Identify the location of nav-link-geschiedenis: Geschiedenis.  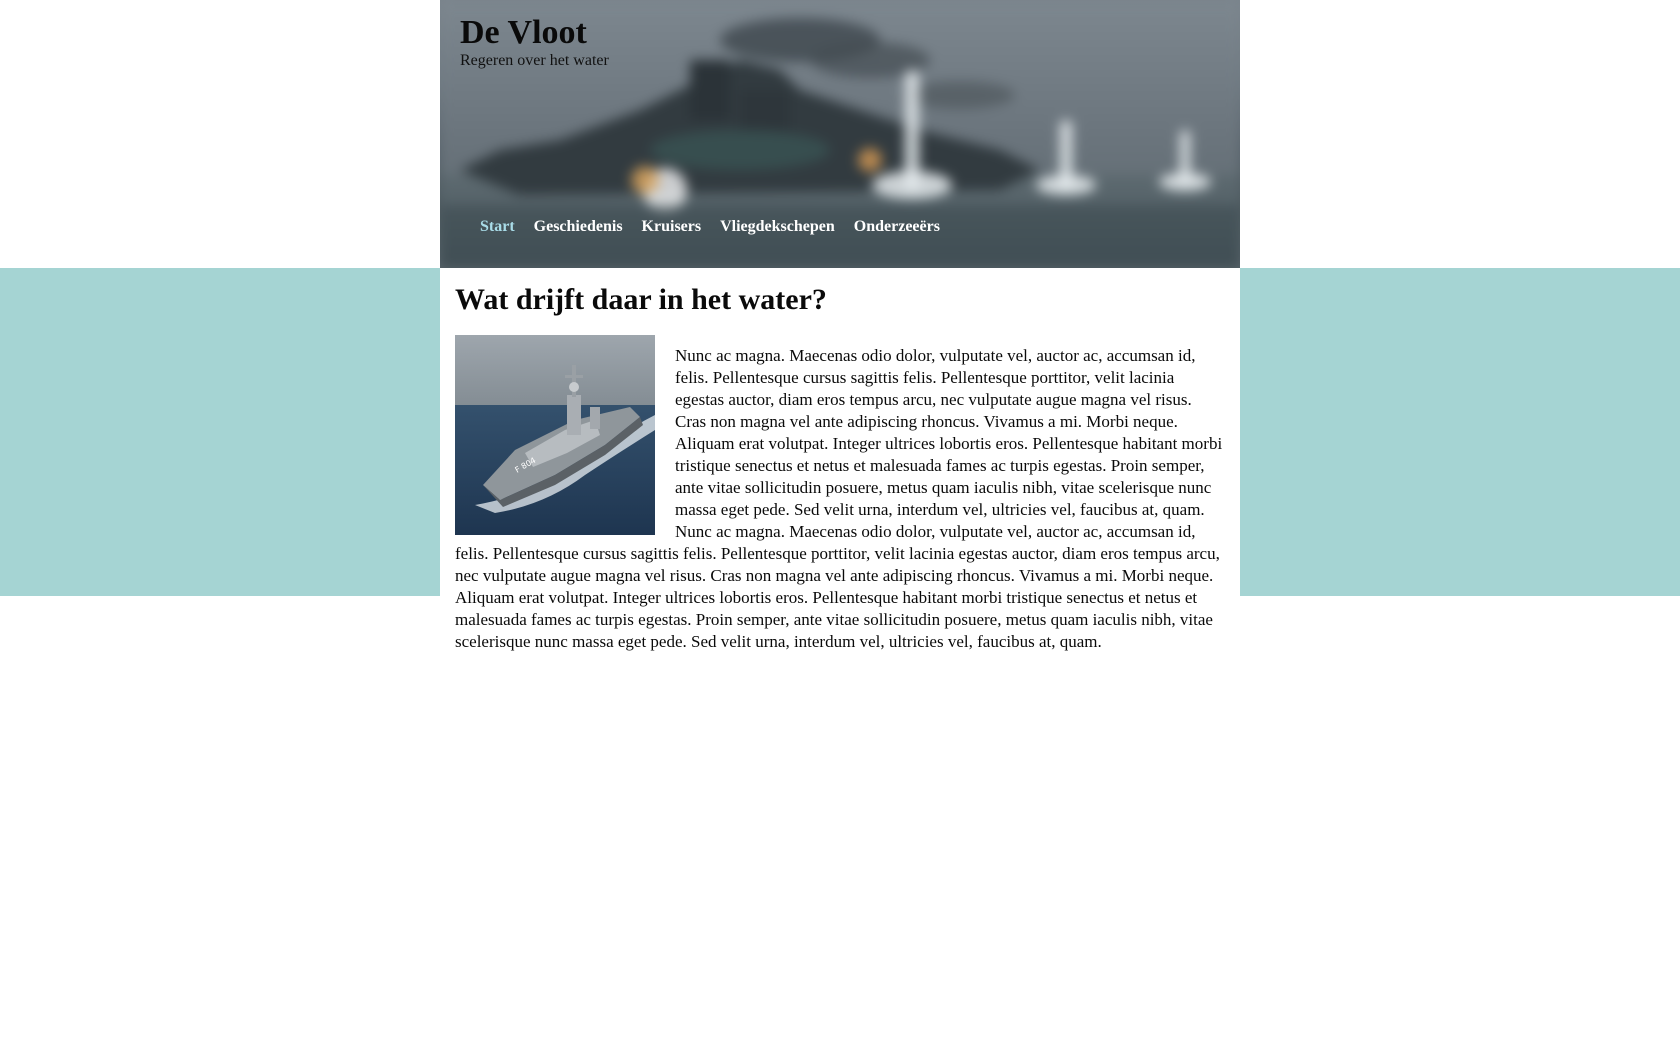
(578, 227).